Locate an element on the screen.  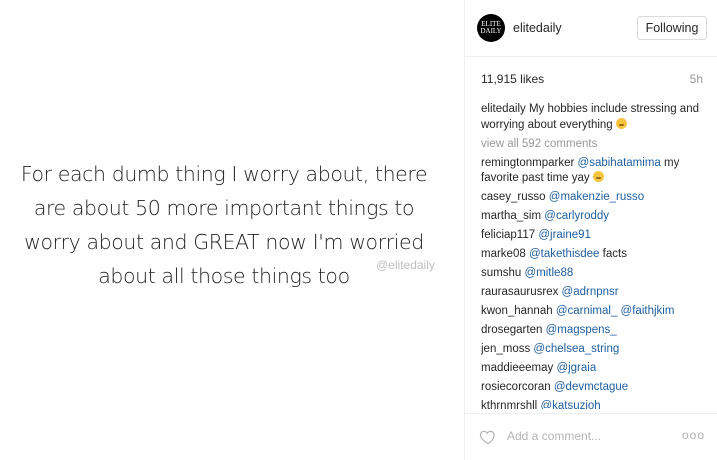
comment-mention: @jgraia is located at coordinates (576, 368).